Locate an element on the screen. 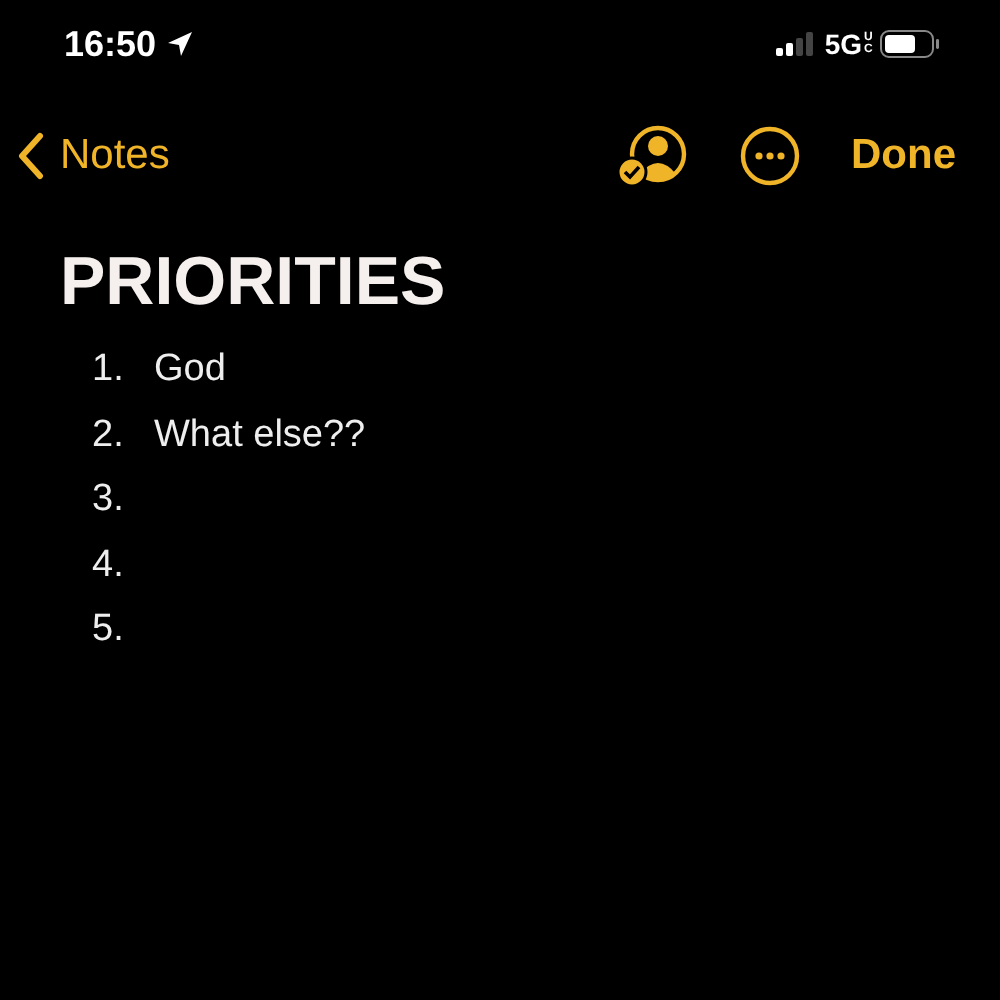 The image size is (1000, 1000). more-icon is located at coordinates (769, 156).